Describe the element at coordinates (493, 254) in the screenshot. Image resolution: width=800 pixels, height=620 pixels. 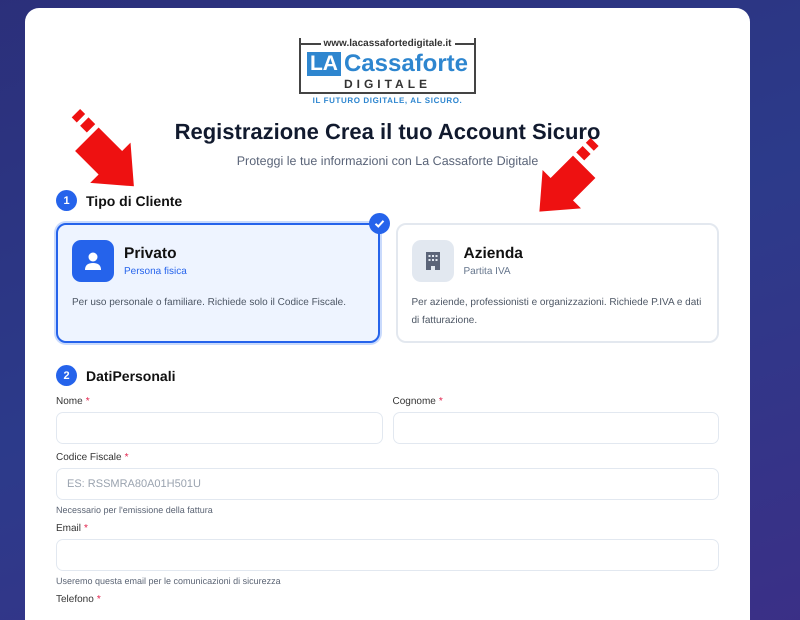
I see `card-title: Azienda` at that location.